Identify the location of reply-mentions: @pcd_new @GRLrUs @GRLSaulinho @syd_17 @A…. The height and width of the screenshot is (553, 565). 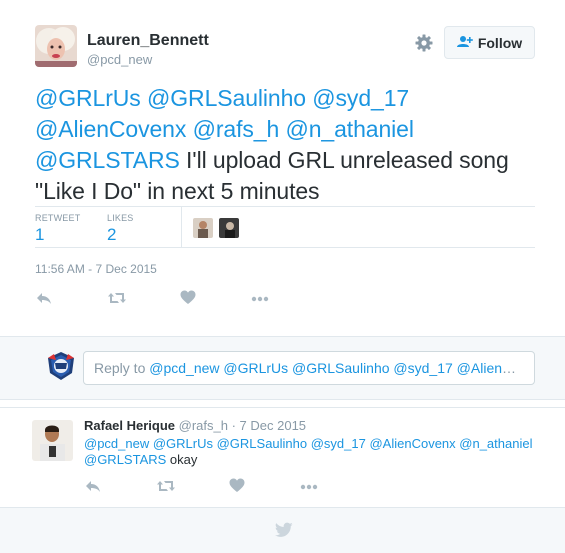
(319, 444).